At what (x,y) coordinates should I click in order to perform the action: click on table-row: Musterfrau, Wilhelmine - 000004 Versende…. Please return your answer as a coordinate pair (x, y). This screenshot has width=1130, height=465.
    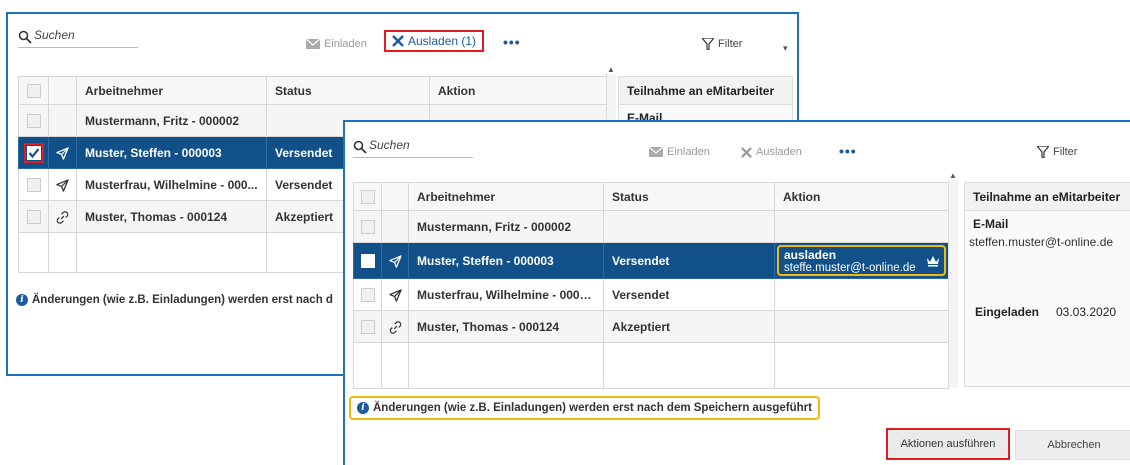
    Looking at the image, I should click on (651, 294).